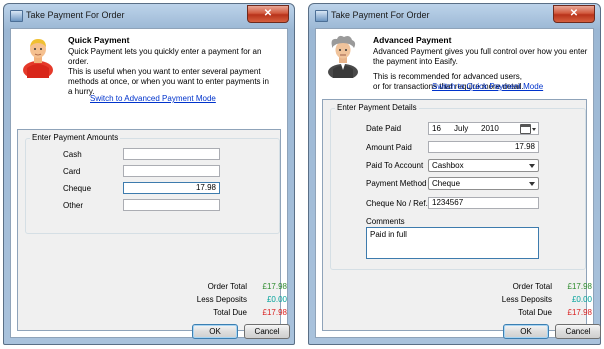 The image size is (604, 349). I want to click on cheque-label: Cheque, so click(77, 188).